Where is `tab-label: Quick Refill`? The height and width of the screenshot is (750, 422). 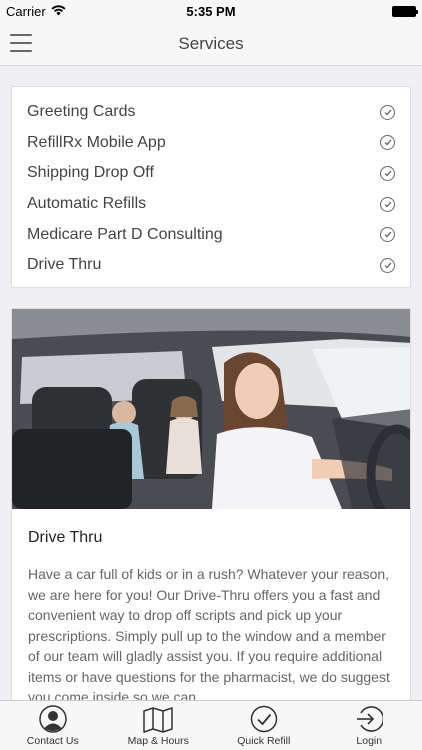 tab-label: Quick Refill is located at coordinates (264, 741).